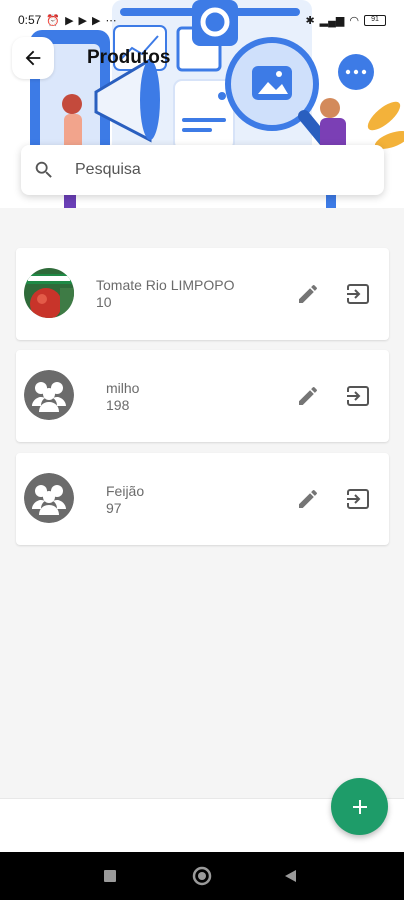 Image resolution: width=404 pixels, height=900 pixels. What do you see at coordinates (310, 20) in the screenshot?
I see `bluetooth-icon: ✱` at bounding box center [310, 20].